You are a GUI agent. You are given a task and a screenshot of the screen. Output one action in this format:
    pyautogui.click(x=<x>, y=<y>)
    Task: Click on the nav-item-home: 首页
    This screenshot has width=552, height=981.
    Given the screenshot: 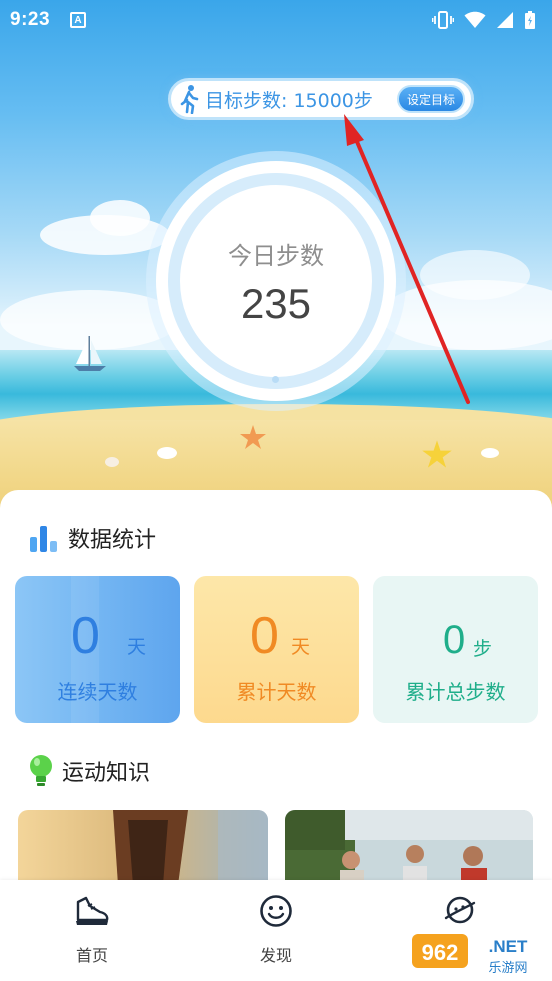 What is the action you would take?
    pyautogui.click(x=92, y=930)
    